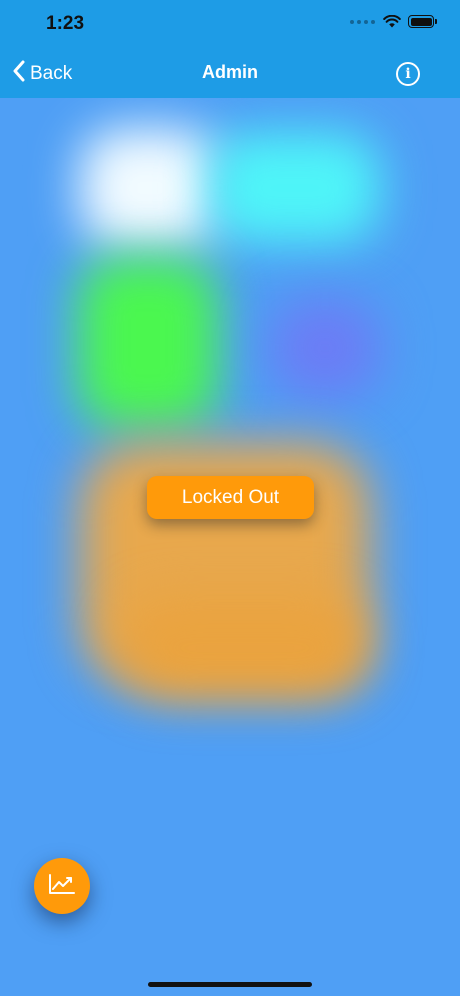 This screenshot has width=460, height=996. What do you see at coordinates (148, 343) in the screenshot?
I see `blurred-tile-green` at bounding box center [148, 343].